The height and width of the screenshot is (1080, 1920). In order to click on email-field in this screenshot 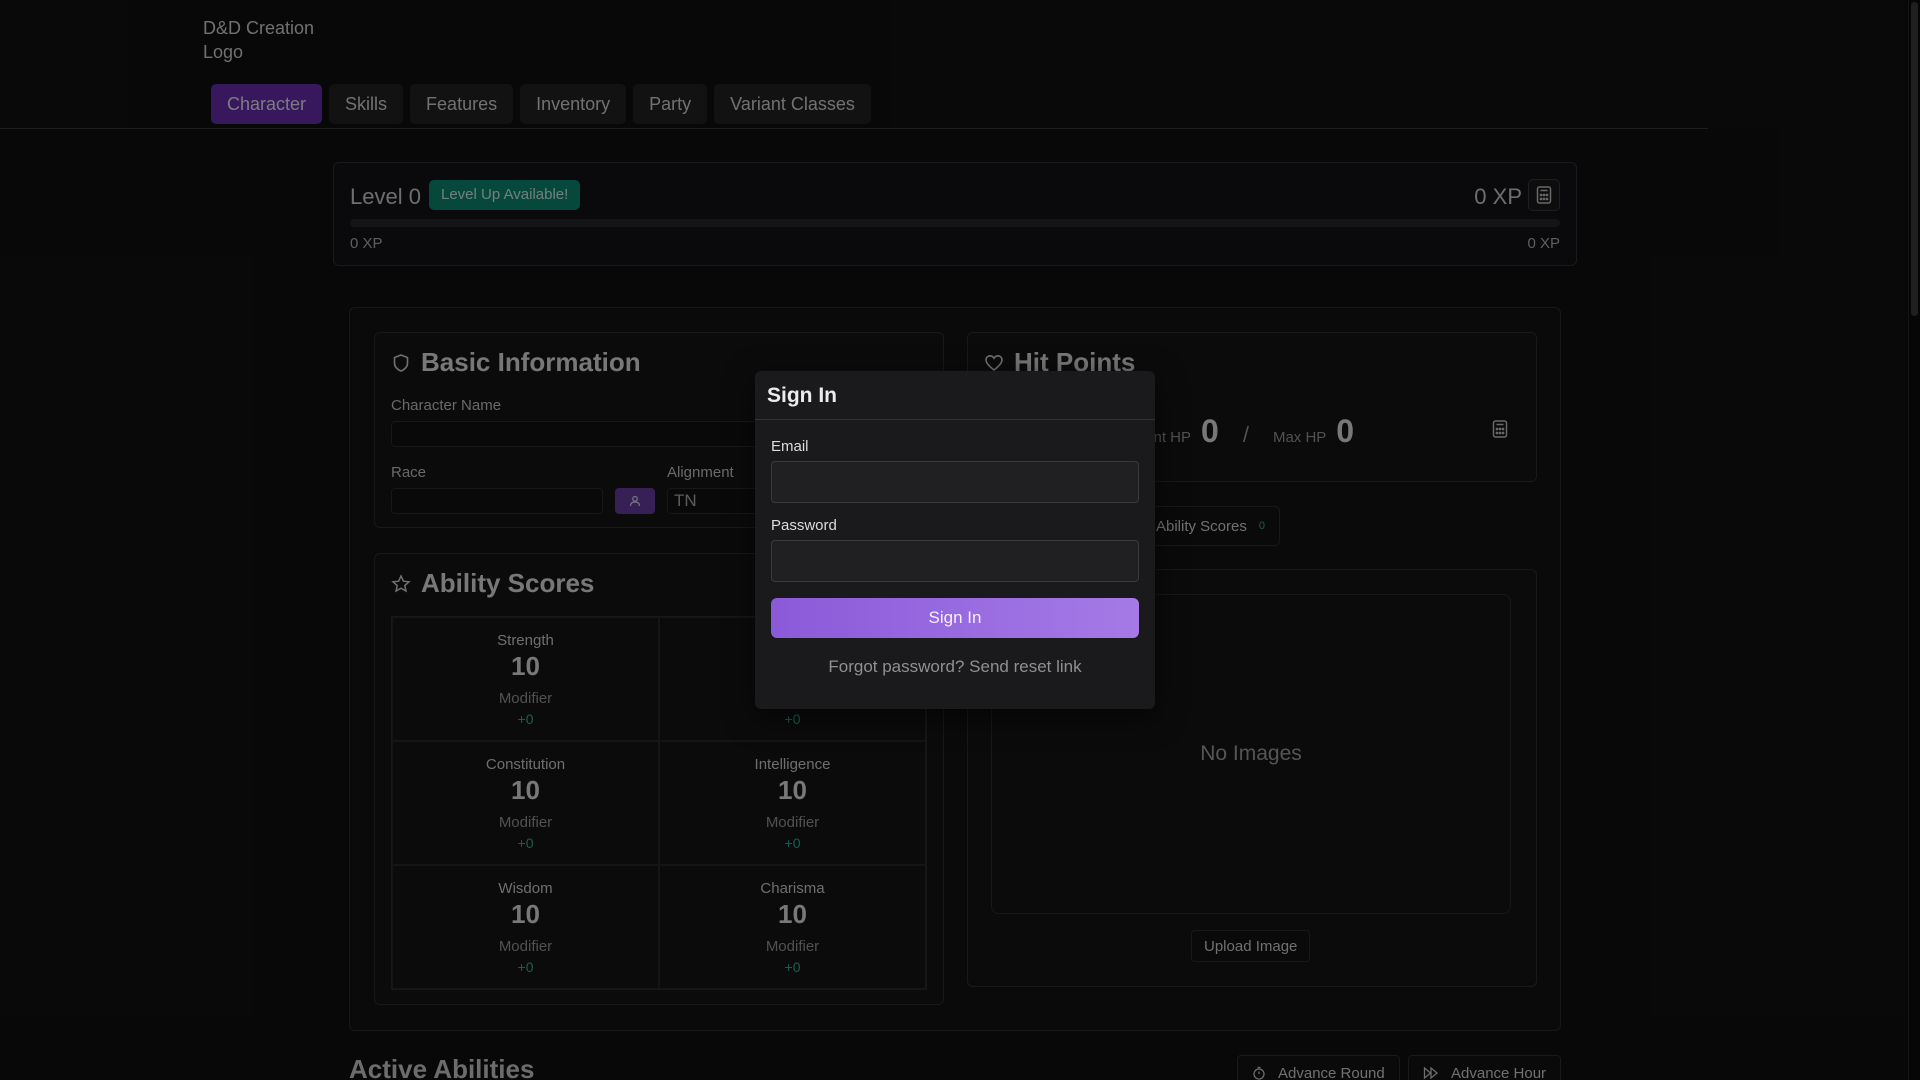, I will do `click(955, 482)`.